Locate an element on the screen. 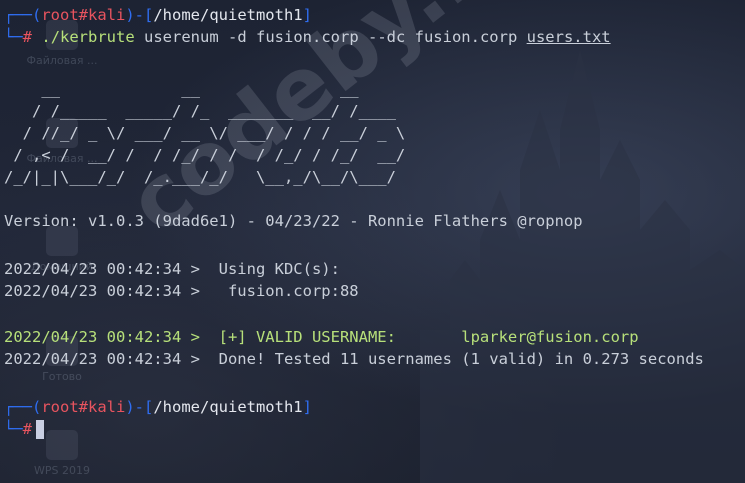 This screenshot has height=483, width=745. banner-line: / /_____ _____/ /_ _______ __/ /____ is located at coordinates (205, 111).